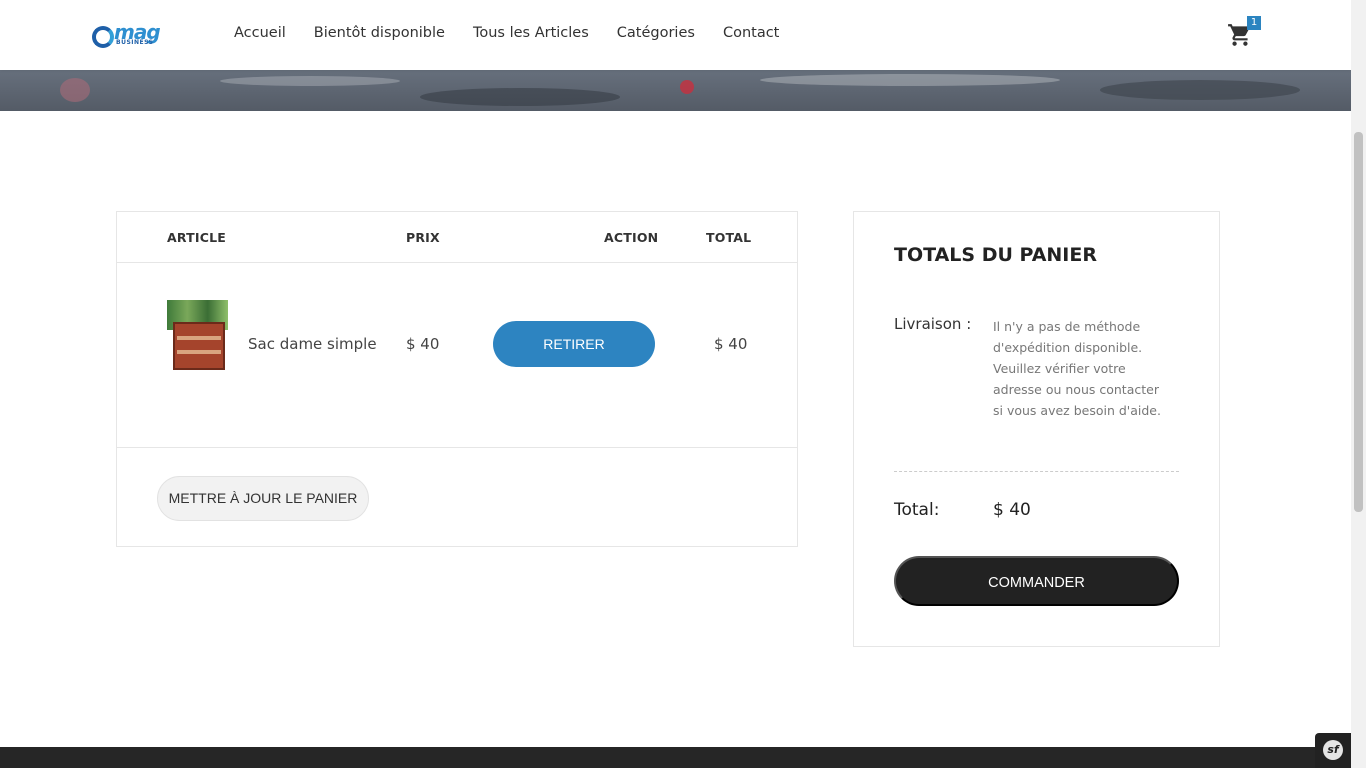 The image size is (1366, 768). Describe the element at coordinates (127, 34) in the screenshot. I see `site-logo: mag BUSINESS` at that location.